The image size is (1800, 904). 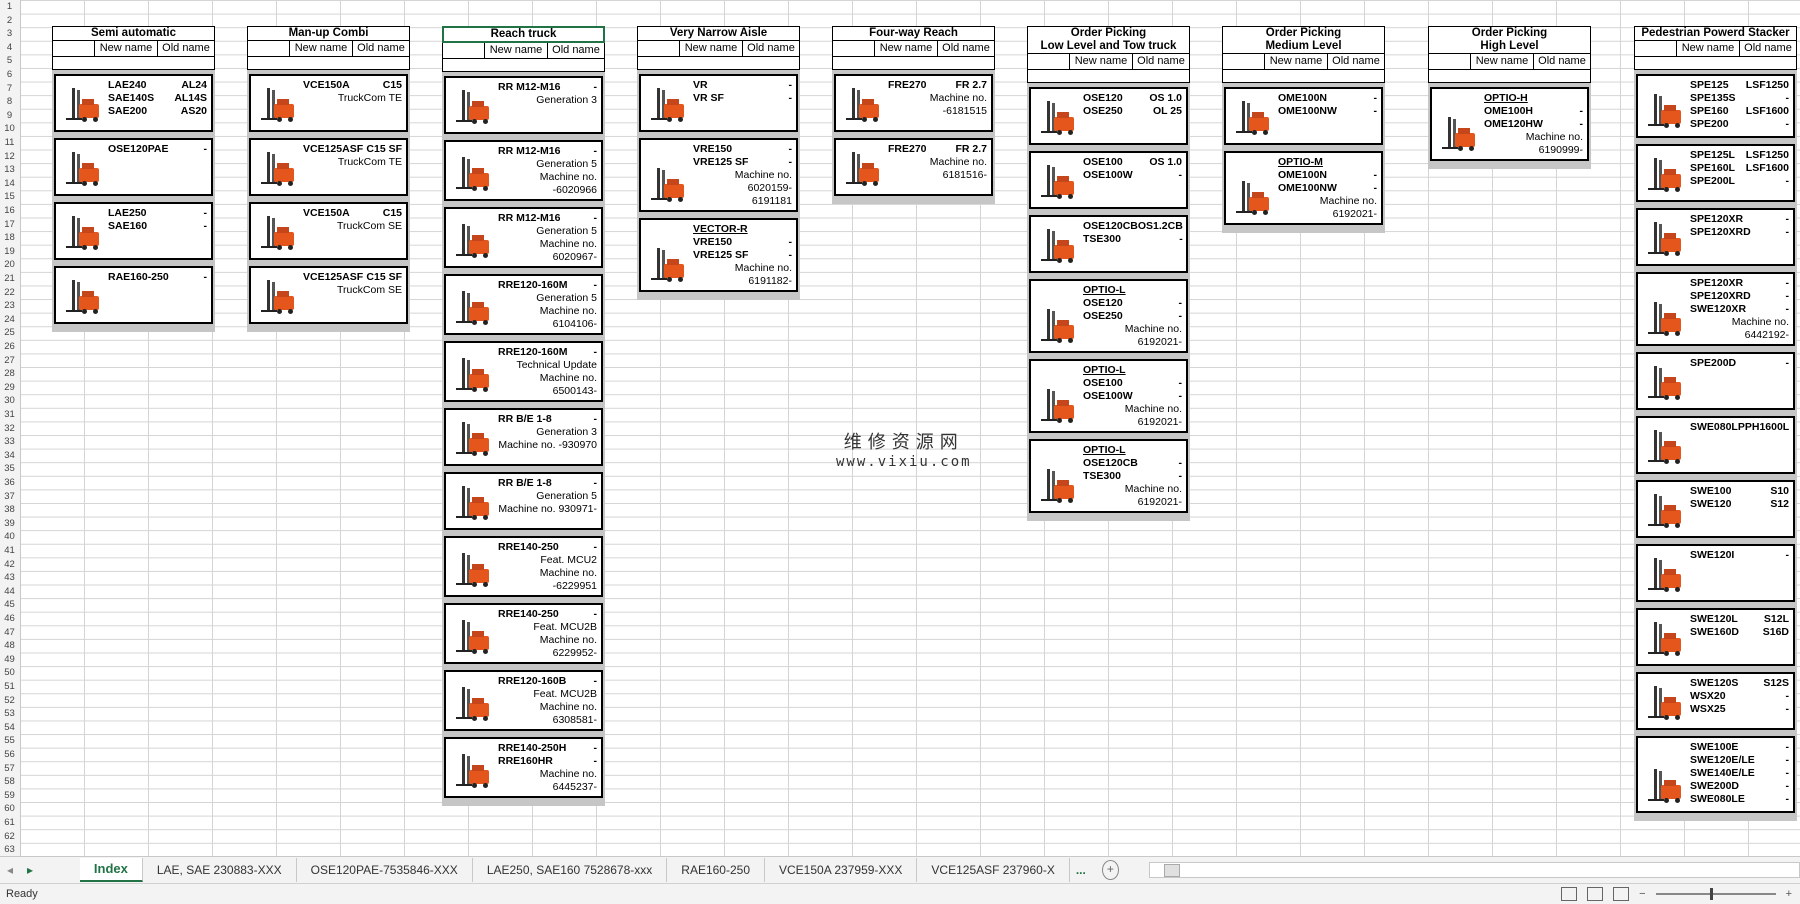 I want to click on truck-card: VCE150A C15 TruckCom TE, so click(x=328, y=103).